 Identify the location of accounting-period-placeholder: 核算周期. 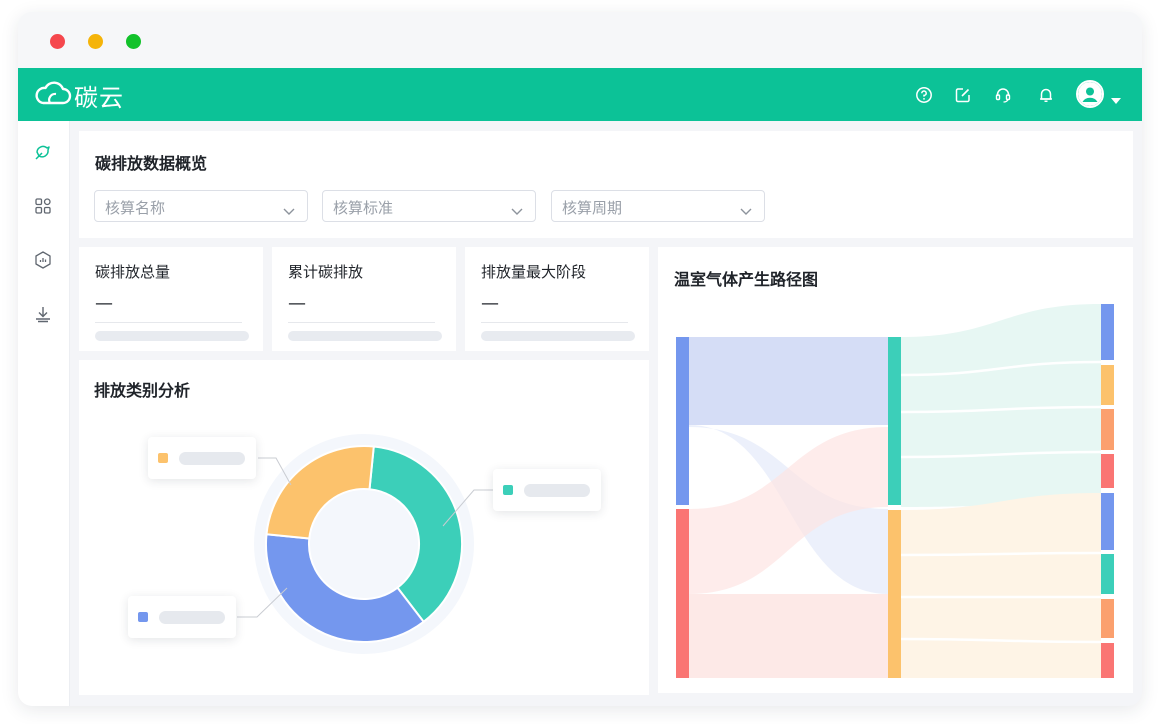
(592, 208).